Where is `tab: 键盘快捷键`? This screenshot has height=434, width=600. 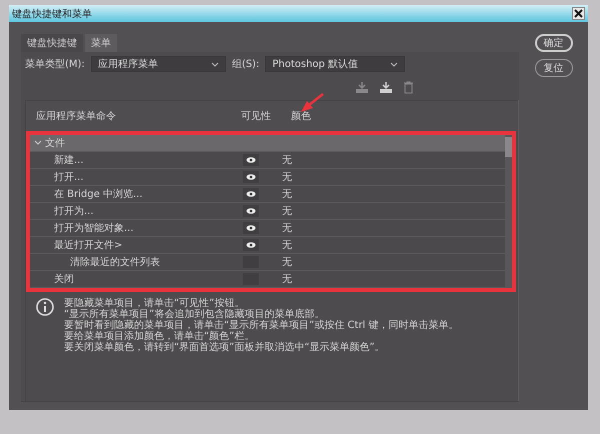 tab: 键盘快捷键 is located at coordinates (52, 43).